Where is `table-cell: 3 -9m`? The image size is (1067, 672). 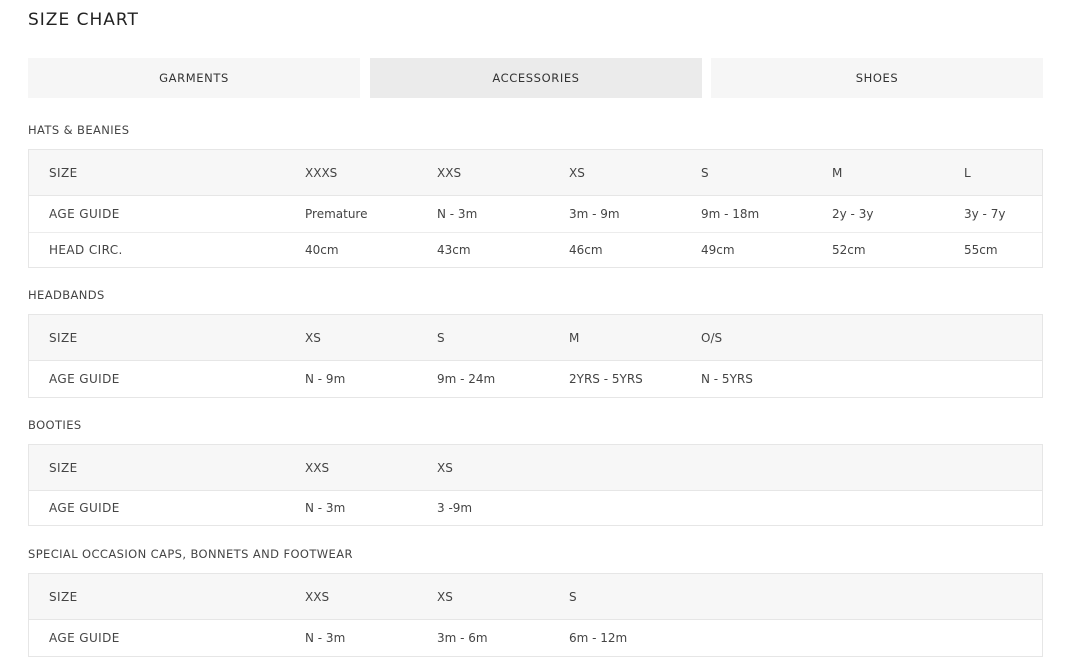
table-cell: 3 -9m is located at coordinates (455, 508).